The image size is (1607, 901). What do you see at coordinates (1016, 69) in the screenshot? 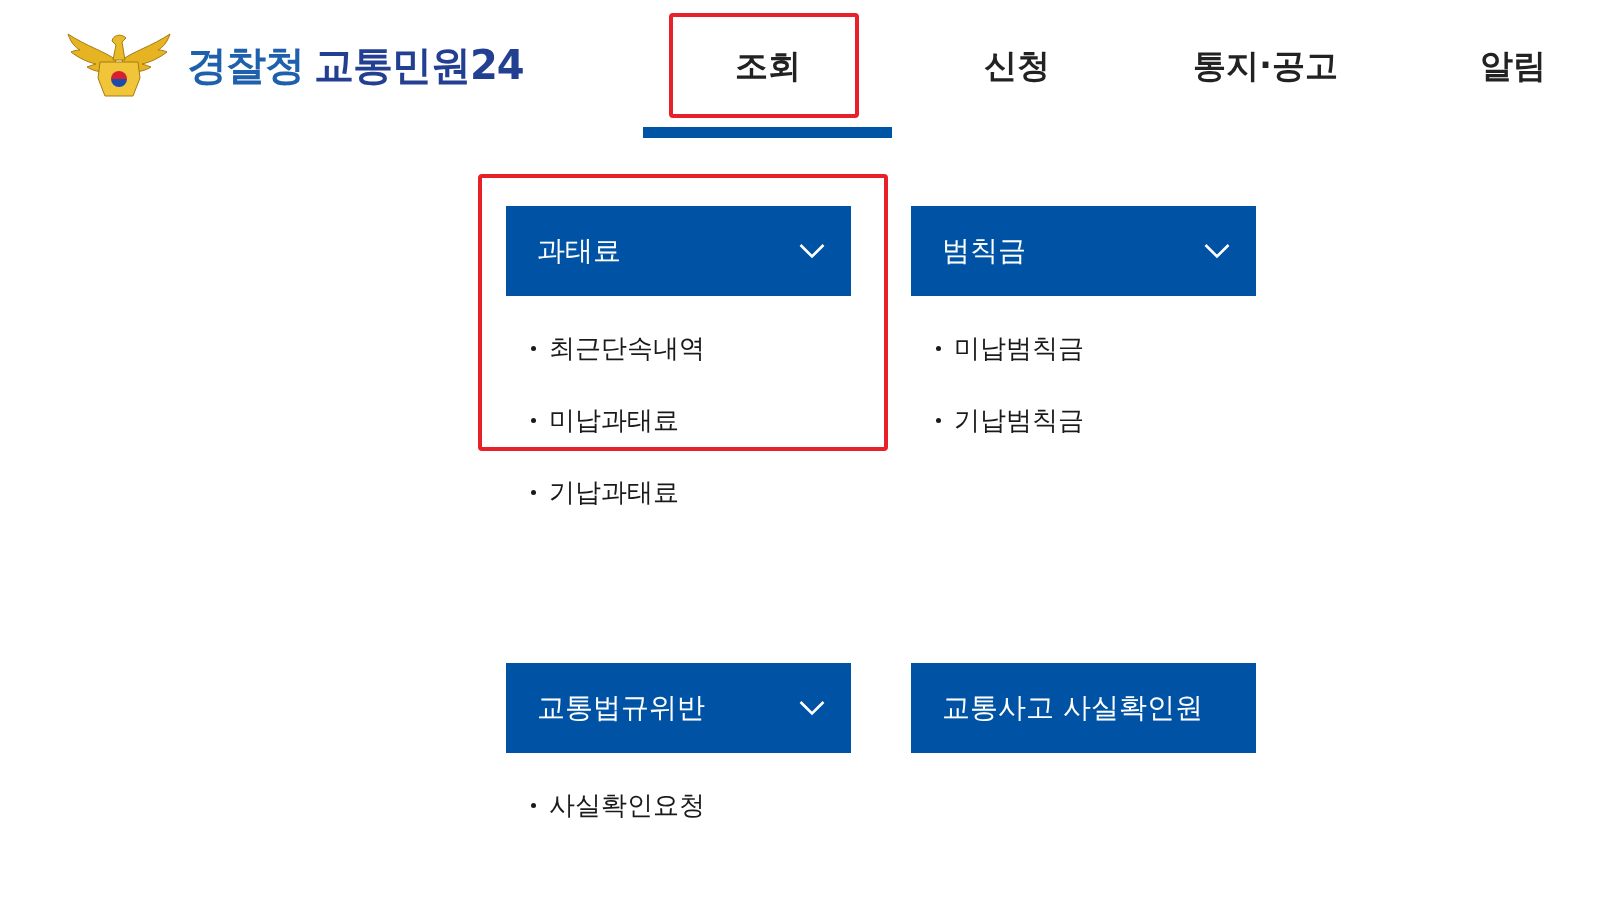
I see `nav-tab: 신청` at bounding box center [1016, 69].